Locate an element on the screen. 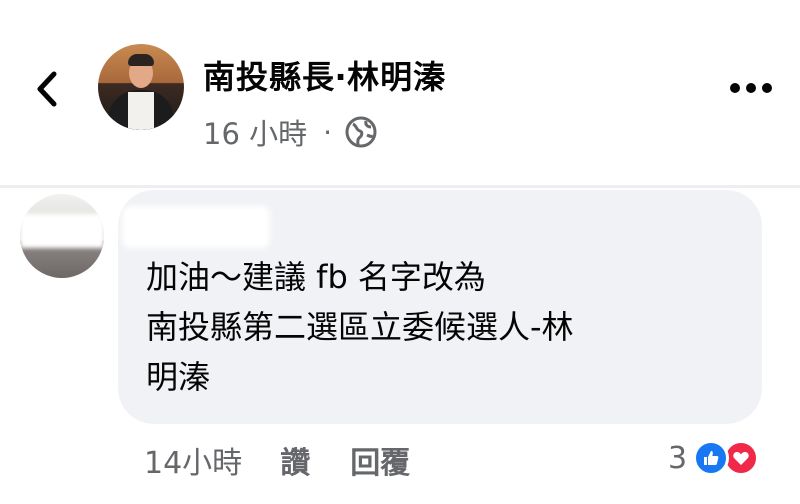 Image resolution: width=800 pixels, height=504 pixels. more-horizontal-icon is located at coordinates (751, 88).